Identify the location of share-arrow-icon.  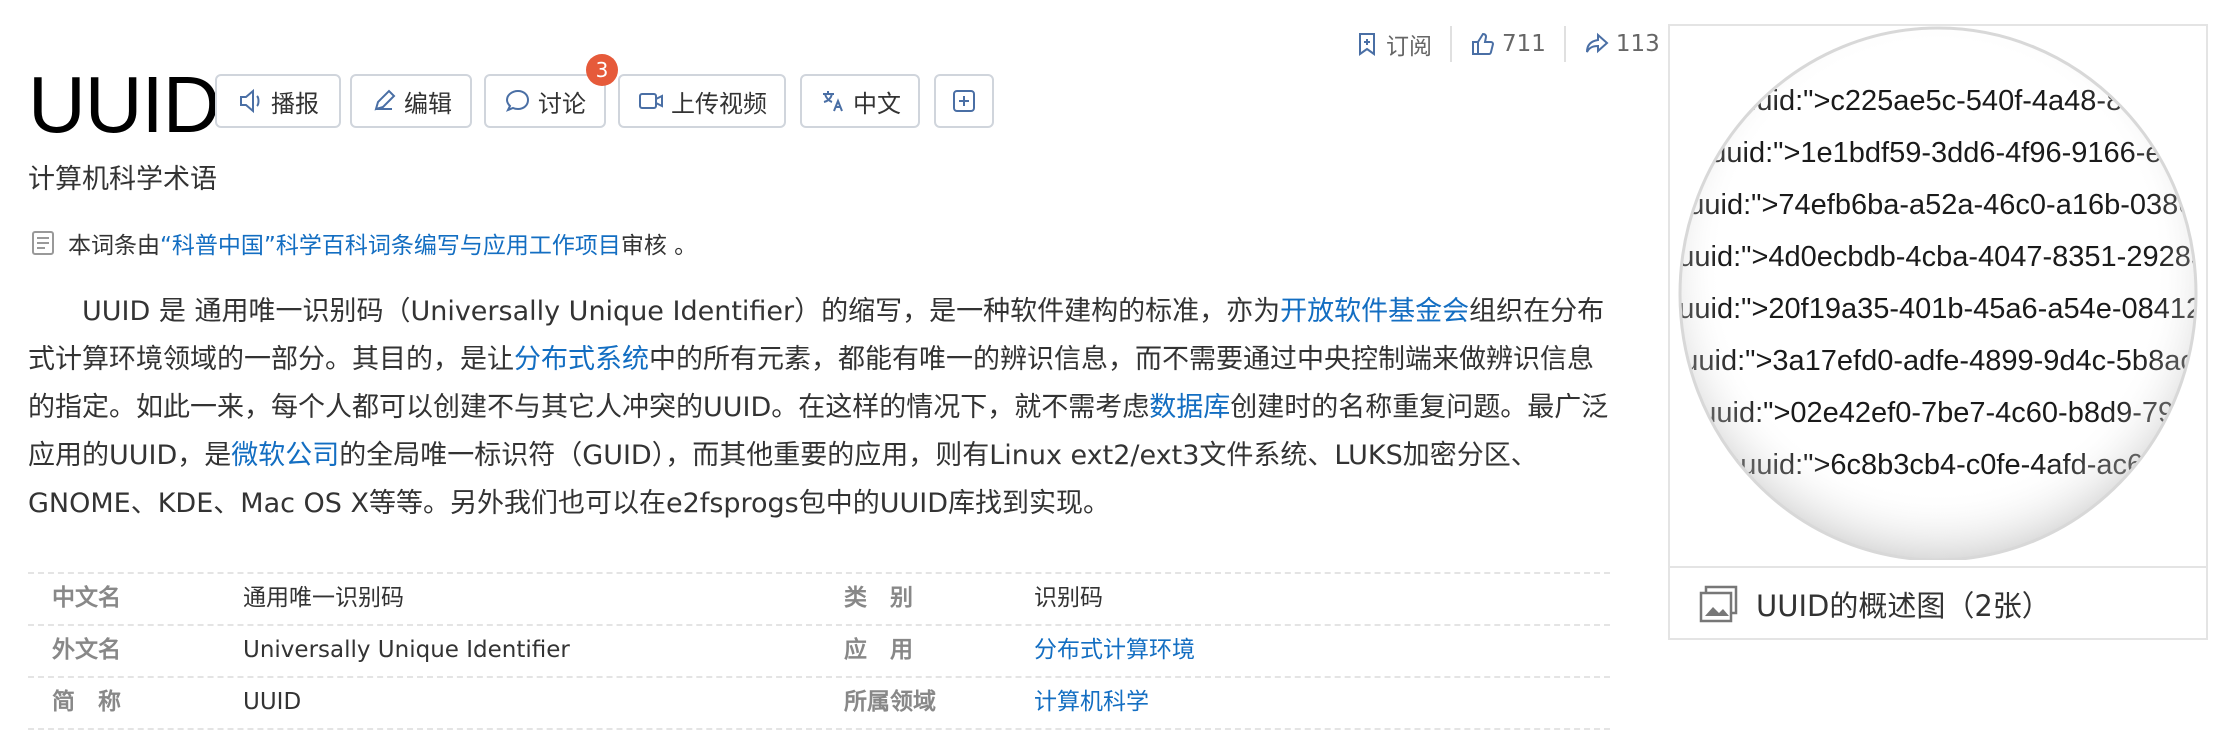
(1597, 43).